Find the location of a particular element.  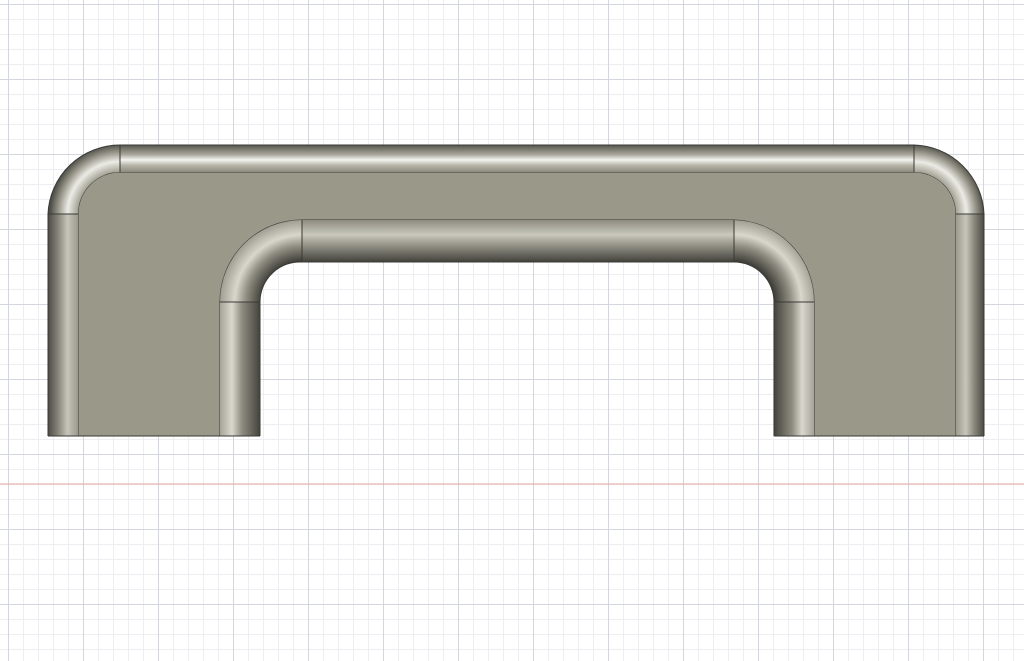

outer-left-fillet is located at coordinates (63, 325).